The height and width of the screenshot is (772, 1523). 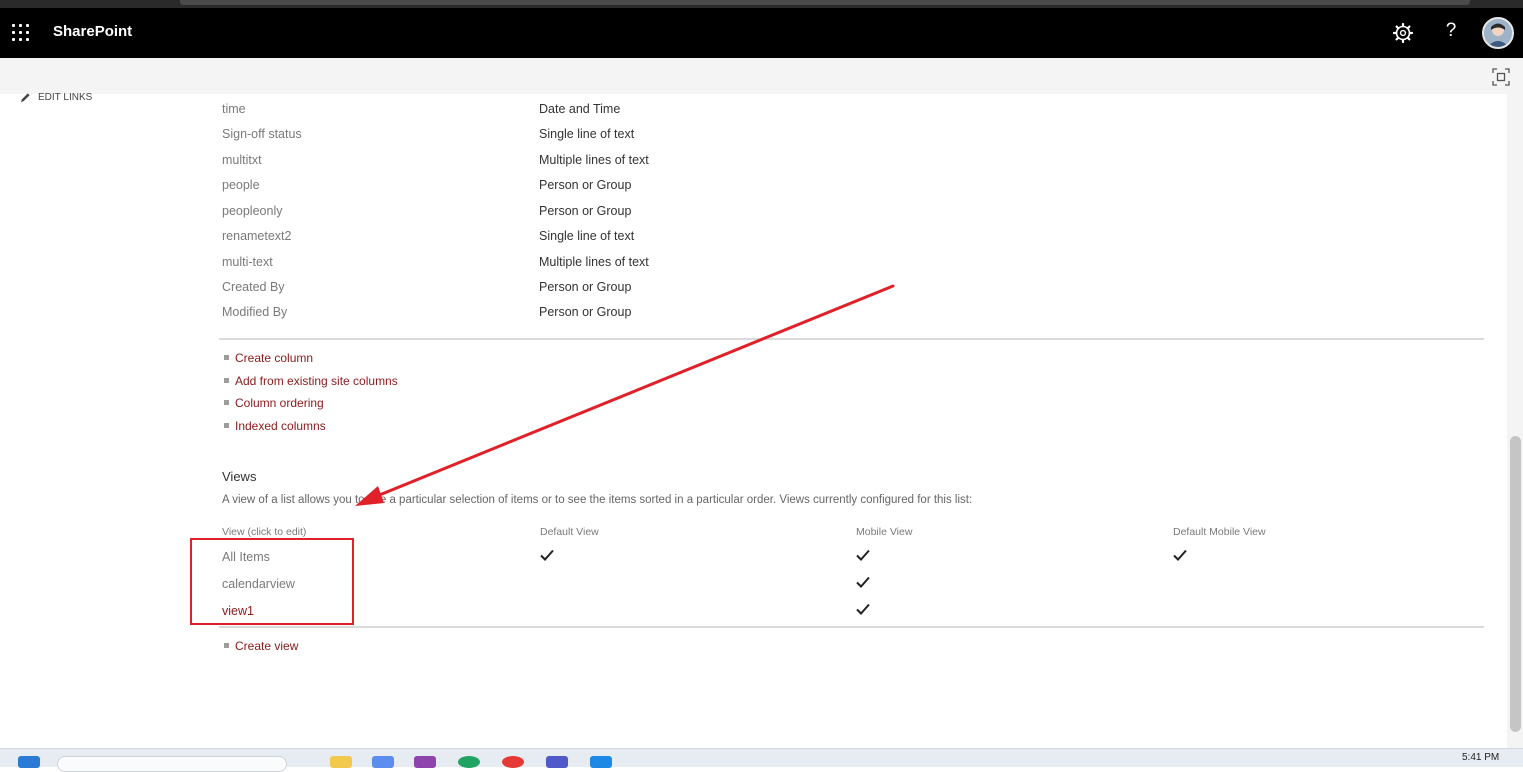 I want to click on taskbar: 5:41 PM, so click(x=761, y=760).